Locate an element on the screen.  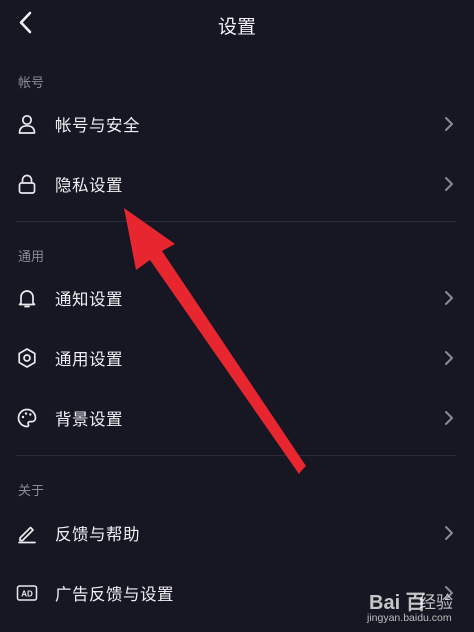
top-bar: 设置 is located at coordinates (237, 24).